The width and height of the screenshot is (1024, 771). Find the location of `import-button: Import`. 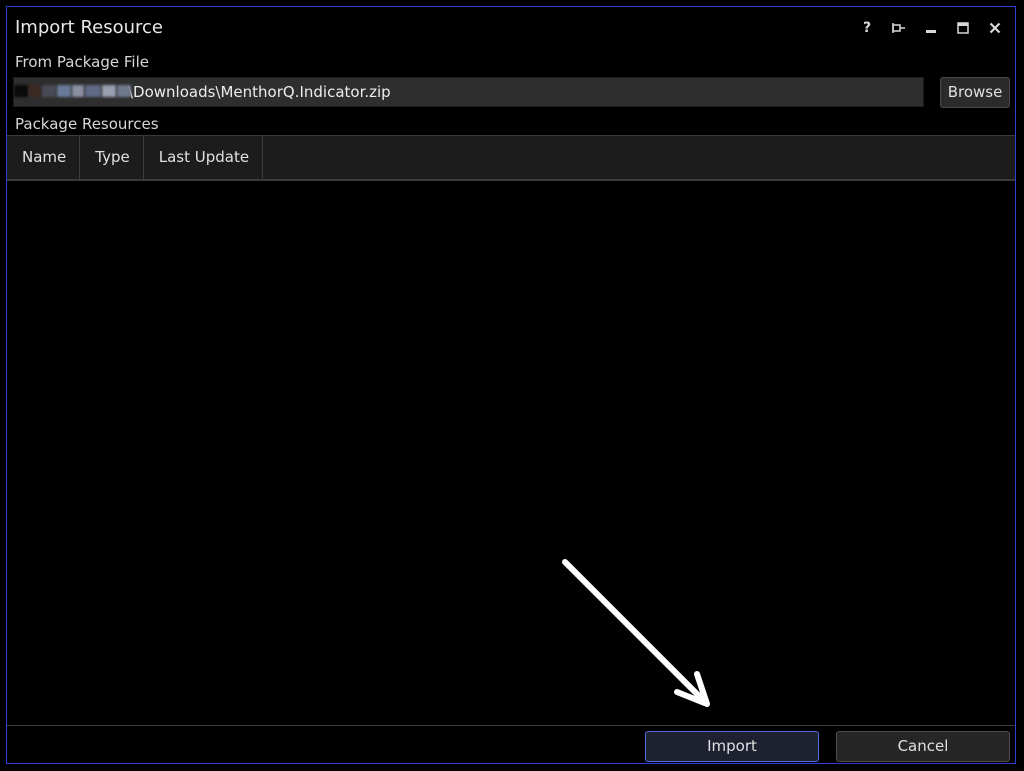

import-button: Import is located at coordinates (732, 746).